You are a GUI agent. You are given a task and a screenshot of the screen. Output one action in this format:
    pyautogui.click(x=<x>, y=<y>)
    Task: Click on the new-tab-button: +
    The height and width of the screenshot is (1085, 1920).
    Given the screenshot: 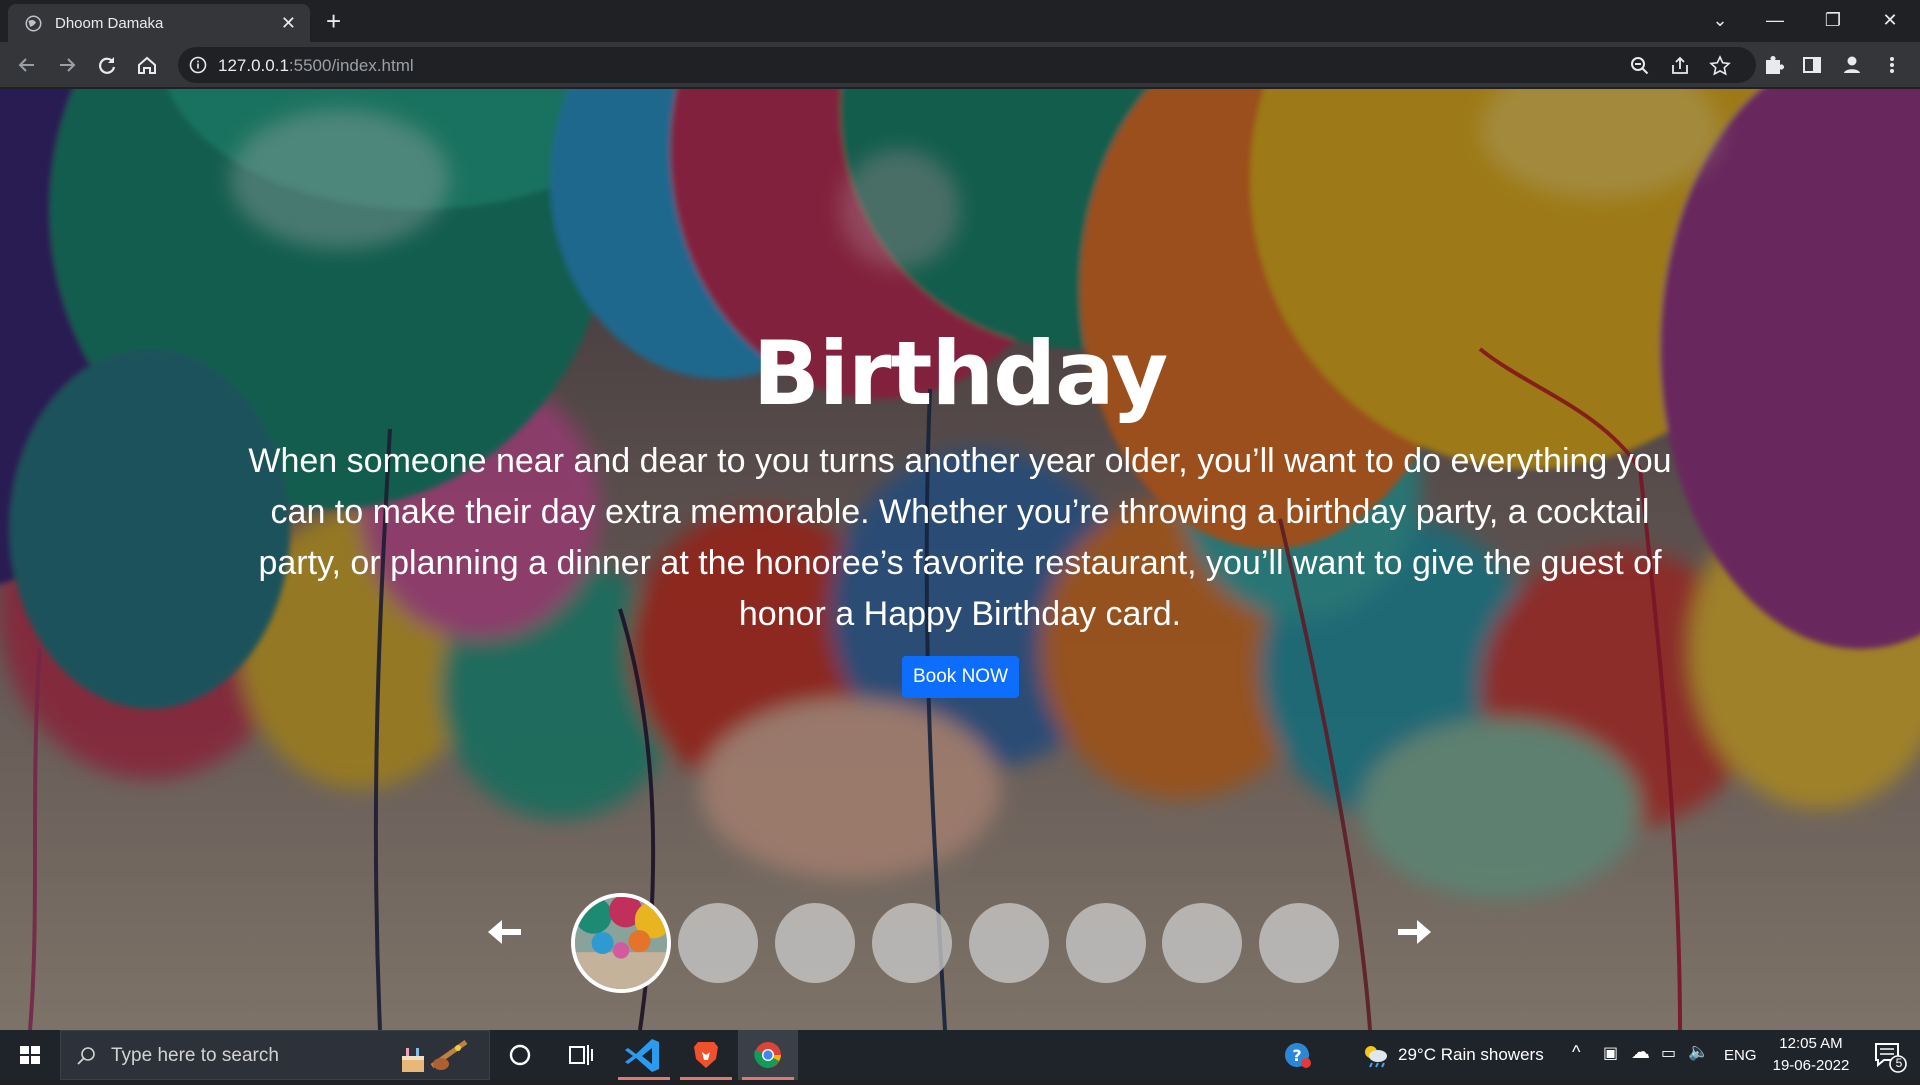 What is the action you would take?
    pyautogui.click(x=333, y=21)
    